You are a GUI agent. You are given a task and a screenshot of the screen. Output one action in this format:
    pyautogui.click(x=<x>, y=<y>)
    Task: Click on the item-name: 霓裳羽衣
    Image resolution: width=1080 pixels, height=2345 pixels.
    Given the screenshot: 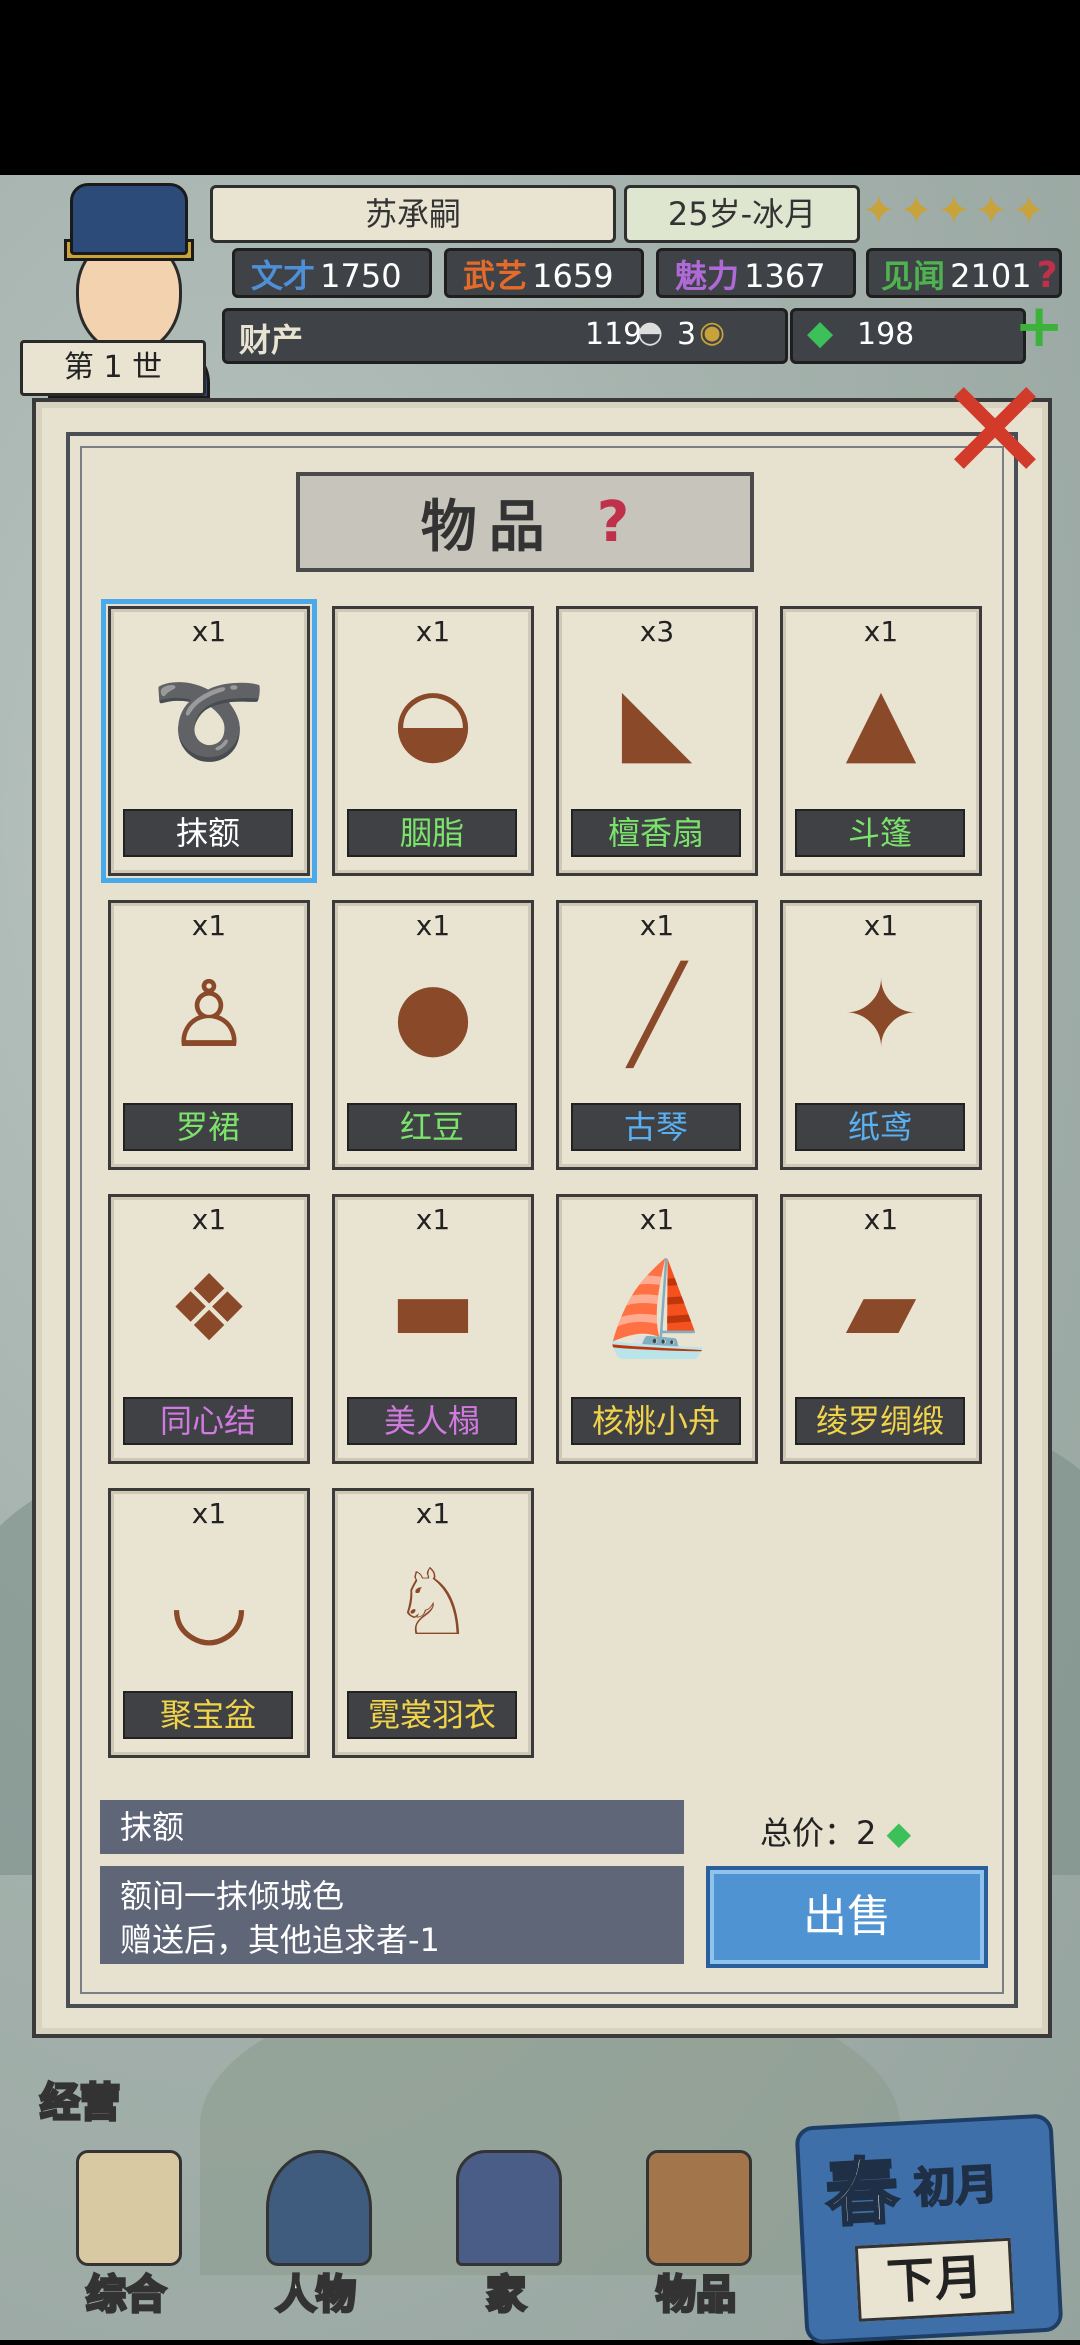 What is the action you would take?
    pyautogui.click(x=432, y=1715)
    